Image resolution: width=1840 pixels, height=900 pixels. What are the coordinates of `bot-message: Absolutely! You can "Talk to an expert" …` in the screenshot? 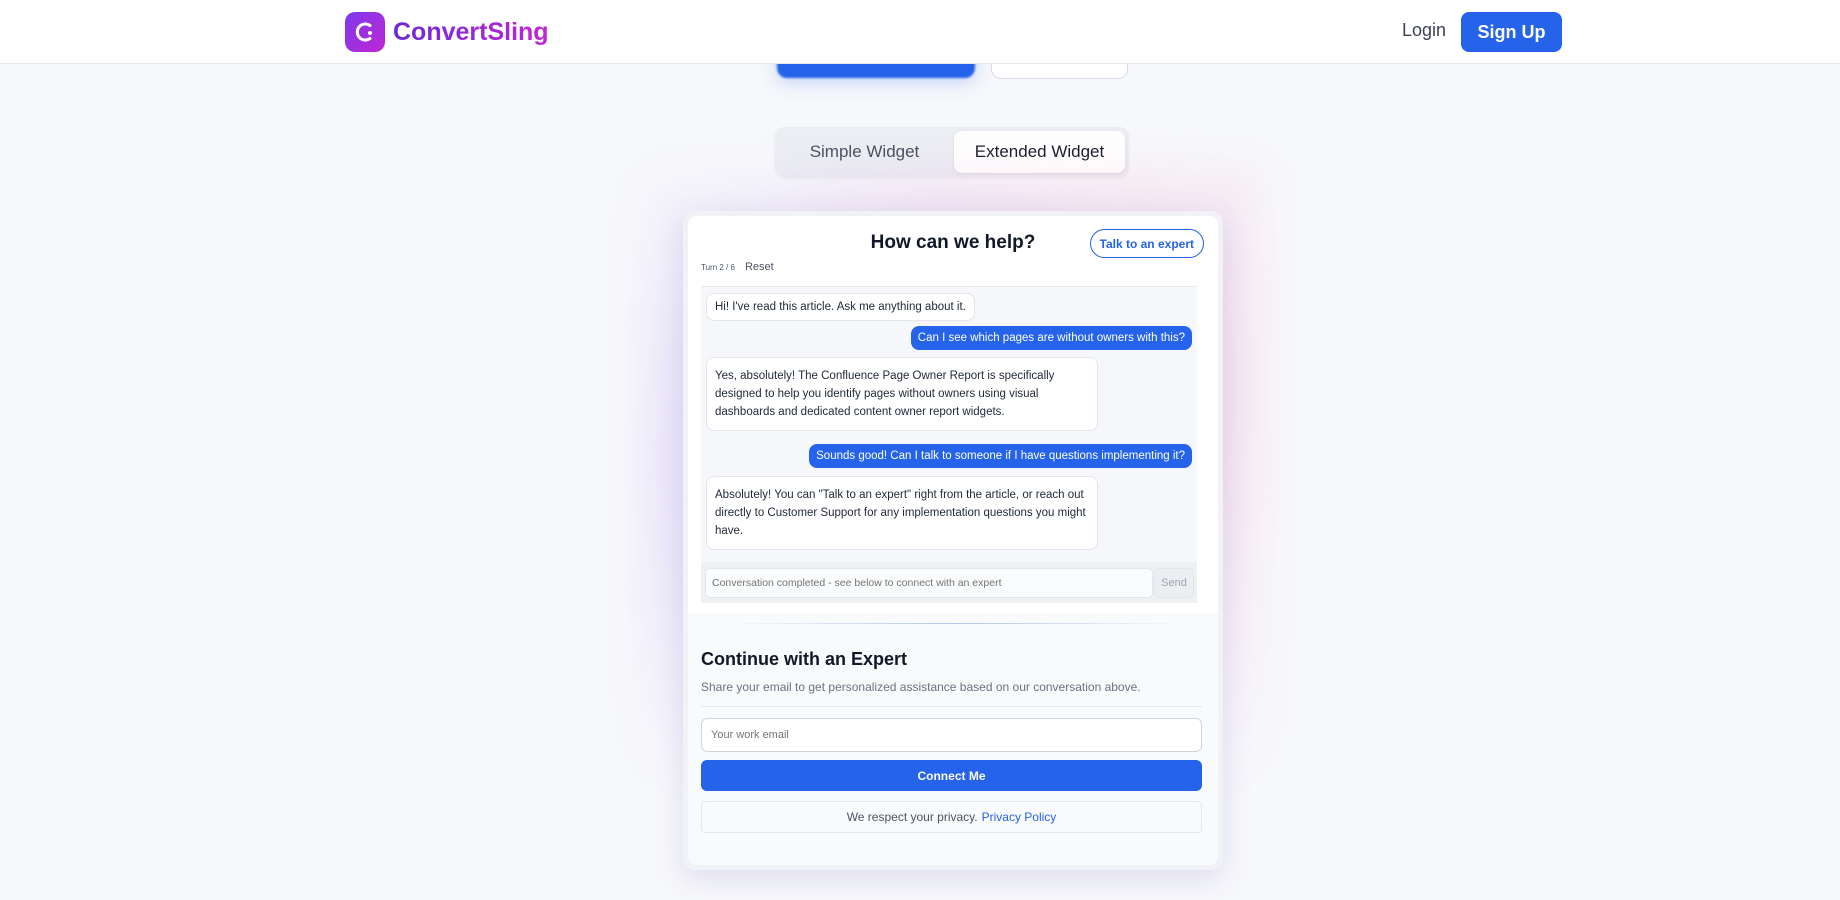 It's located at (902, 513).